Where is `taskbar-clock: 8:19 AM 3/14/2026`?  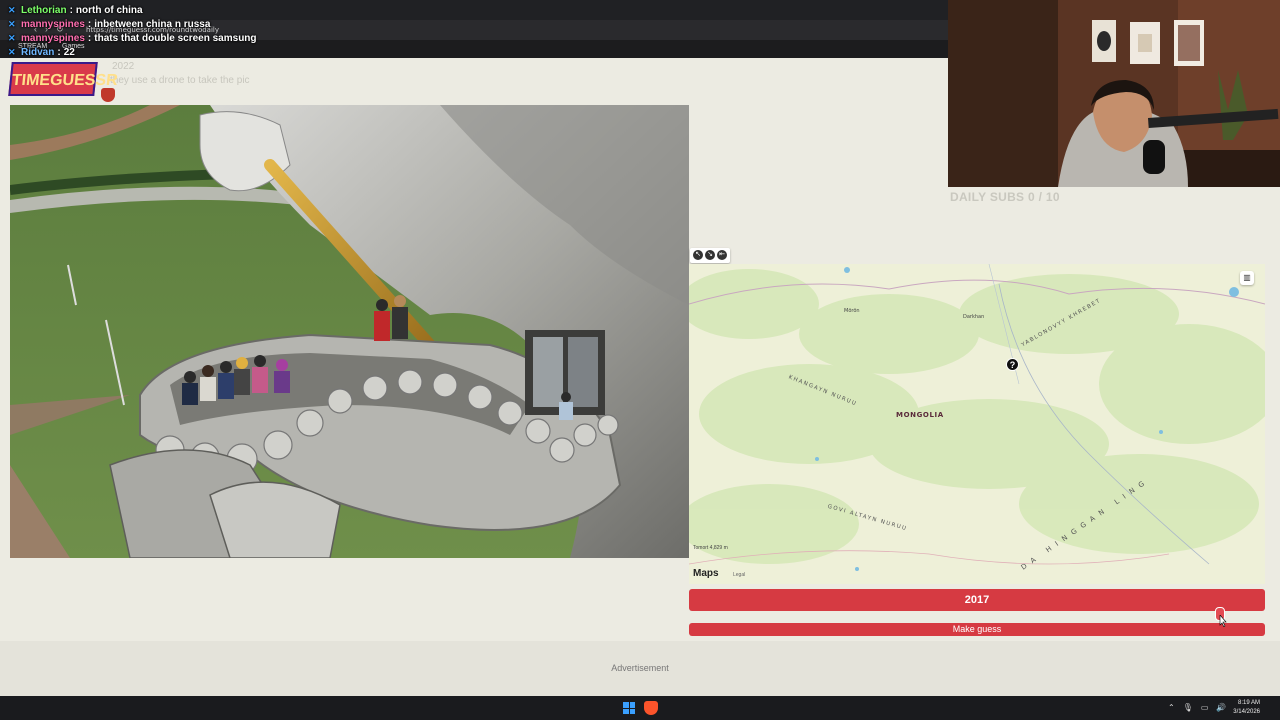
taskbar-clock: 8:19 AM 3/14/2026 is located at coordinates (1244, 708).